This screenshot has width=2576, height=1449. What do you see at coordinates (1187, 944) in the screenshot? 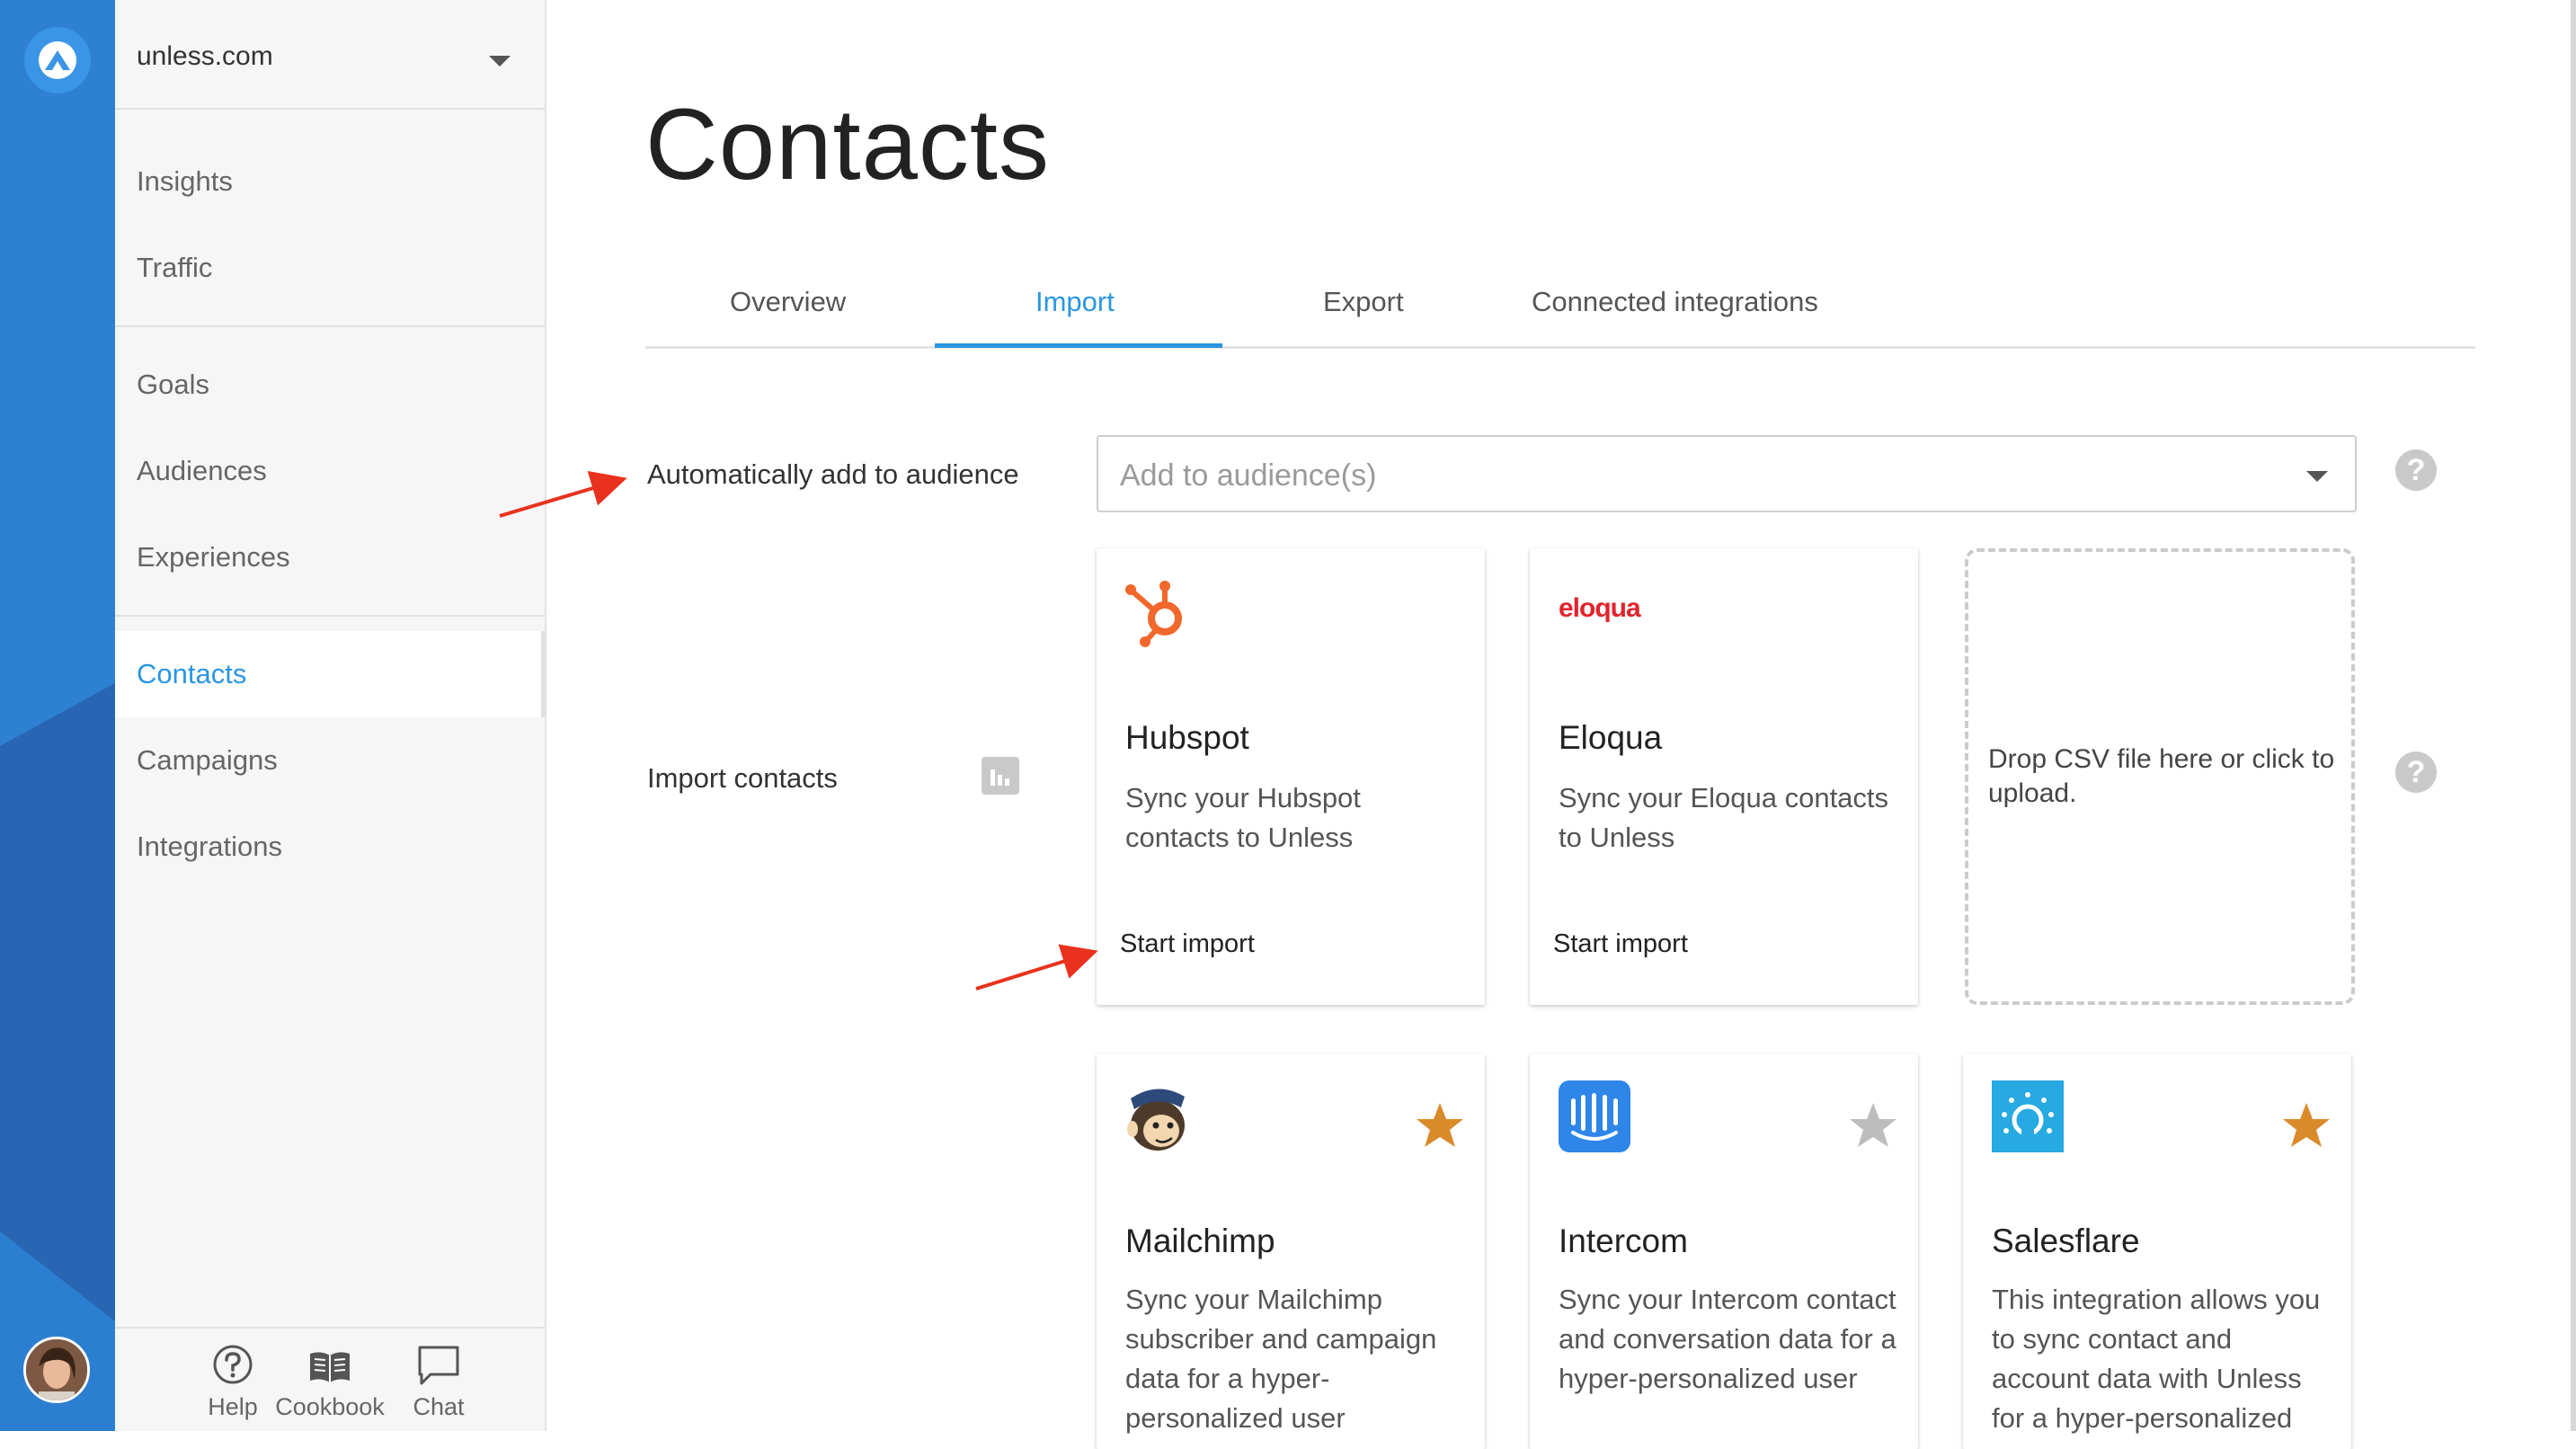
I see `hubspot-start-import-button: Start import` at bounding box center [1187, 944].